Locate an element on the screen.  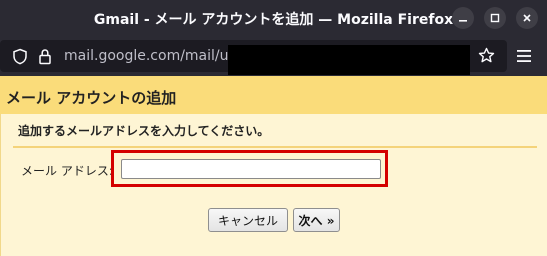
star-icon is located at coordinates (486, 55).